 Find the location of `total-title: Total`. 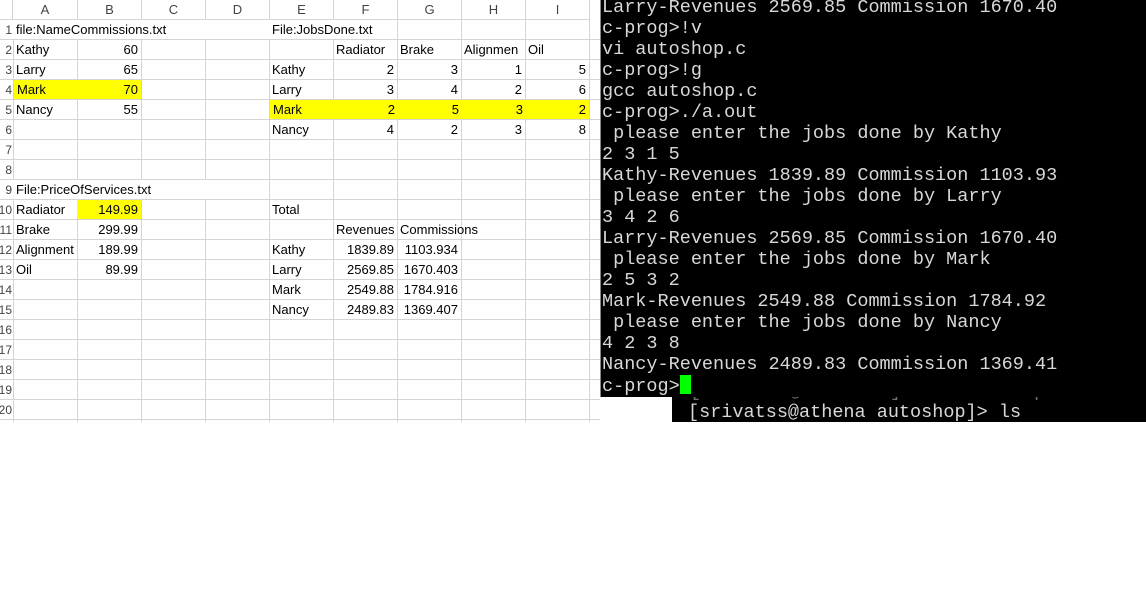

total-title: Total is located at coordinates (301, 209).